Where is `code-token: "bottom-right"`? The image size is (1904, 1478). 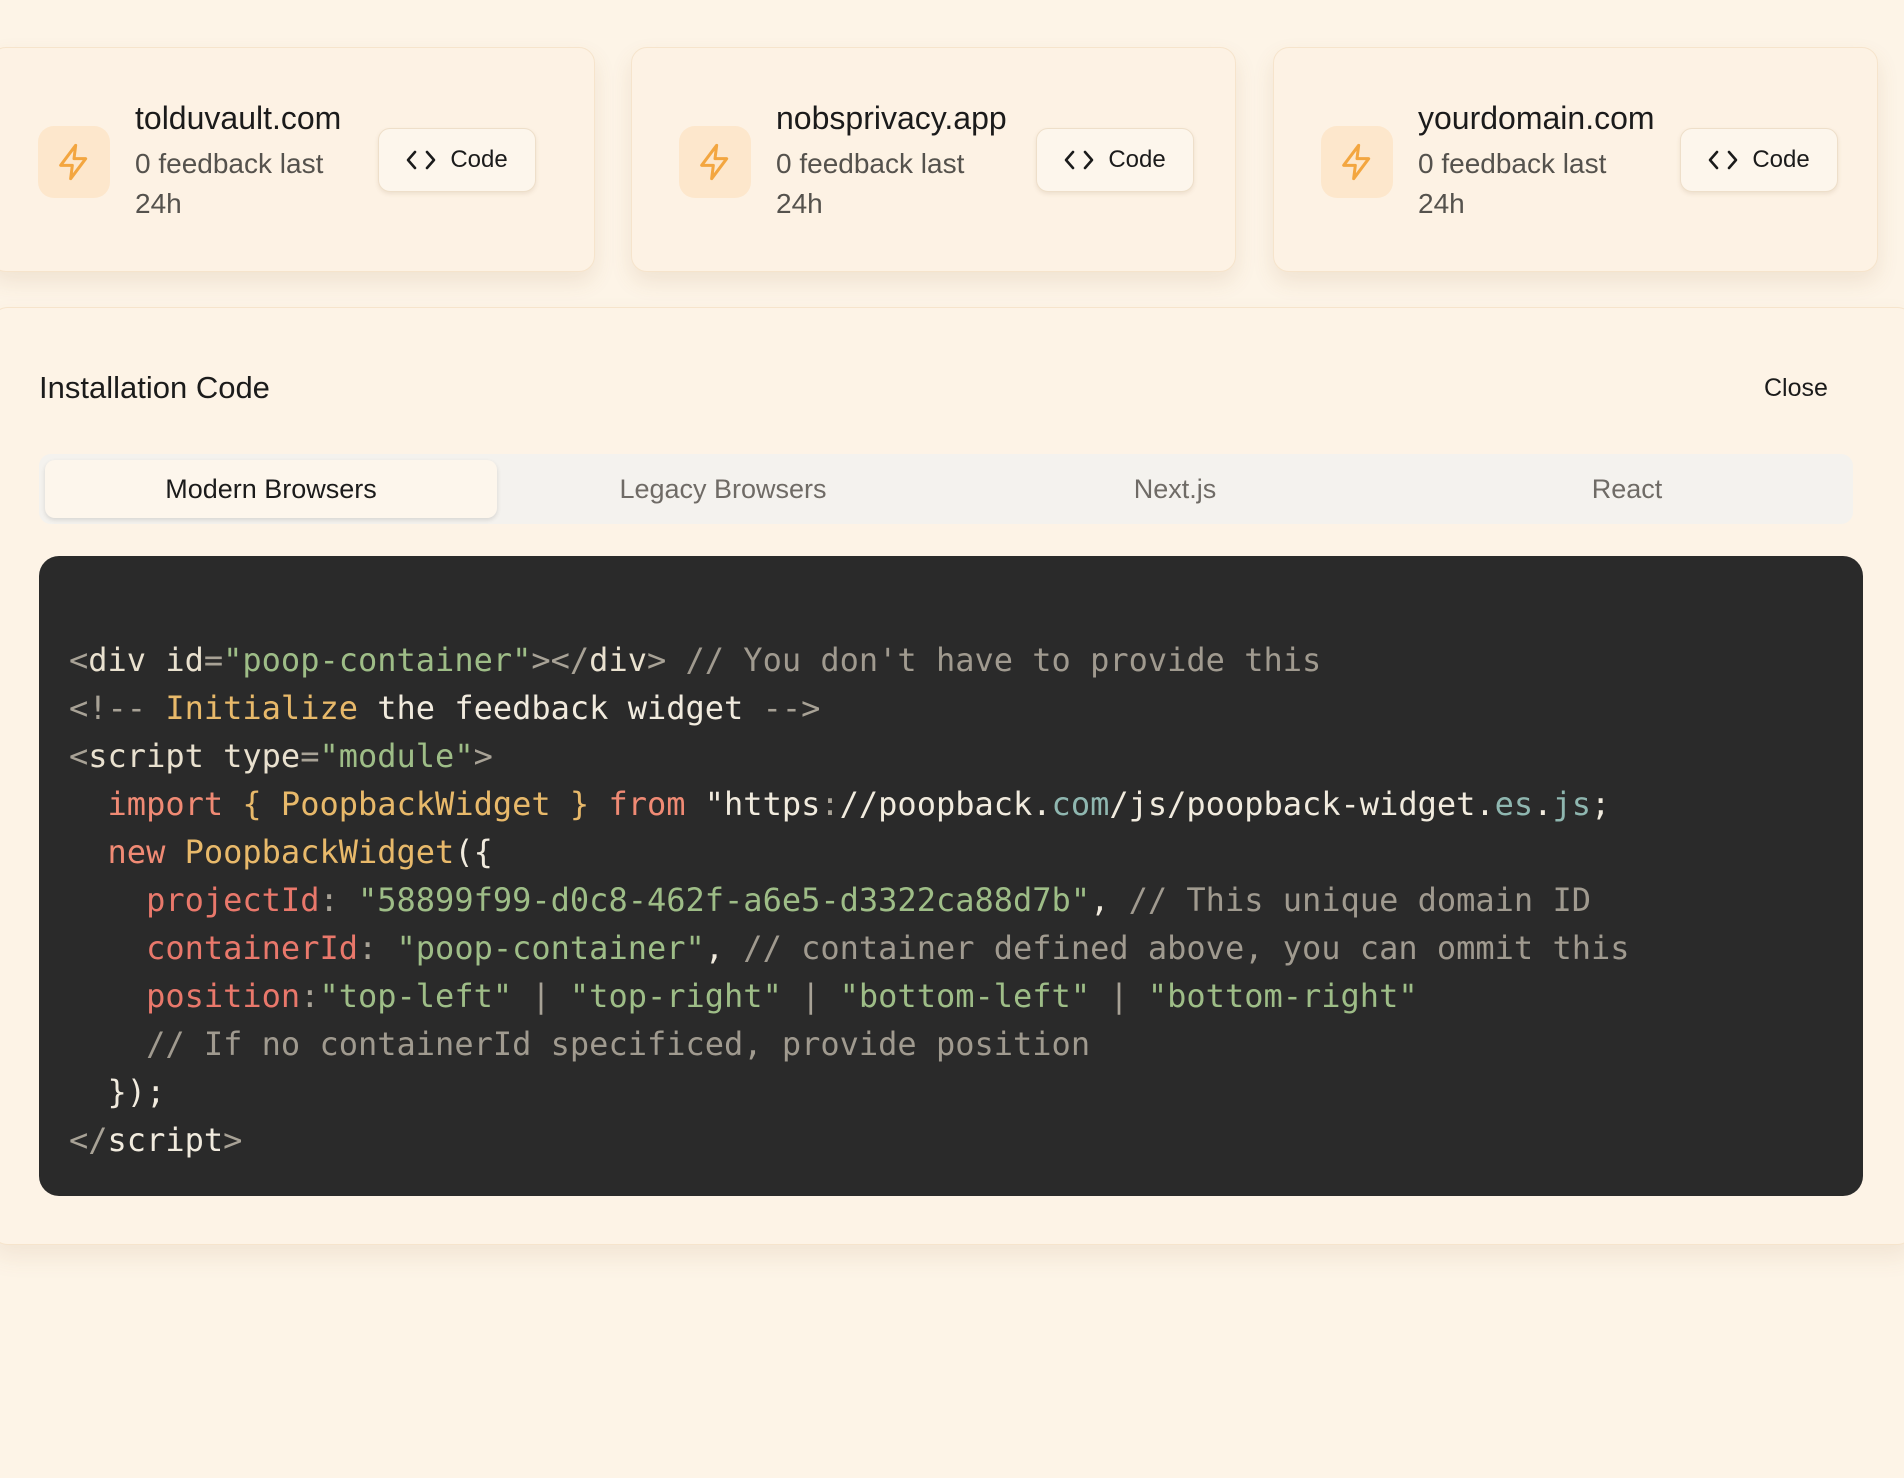 code-token: "bottom-right" is located at coordinates (1282, 996).